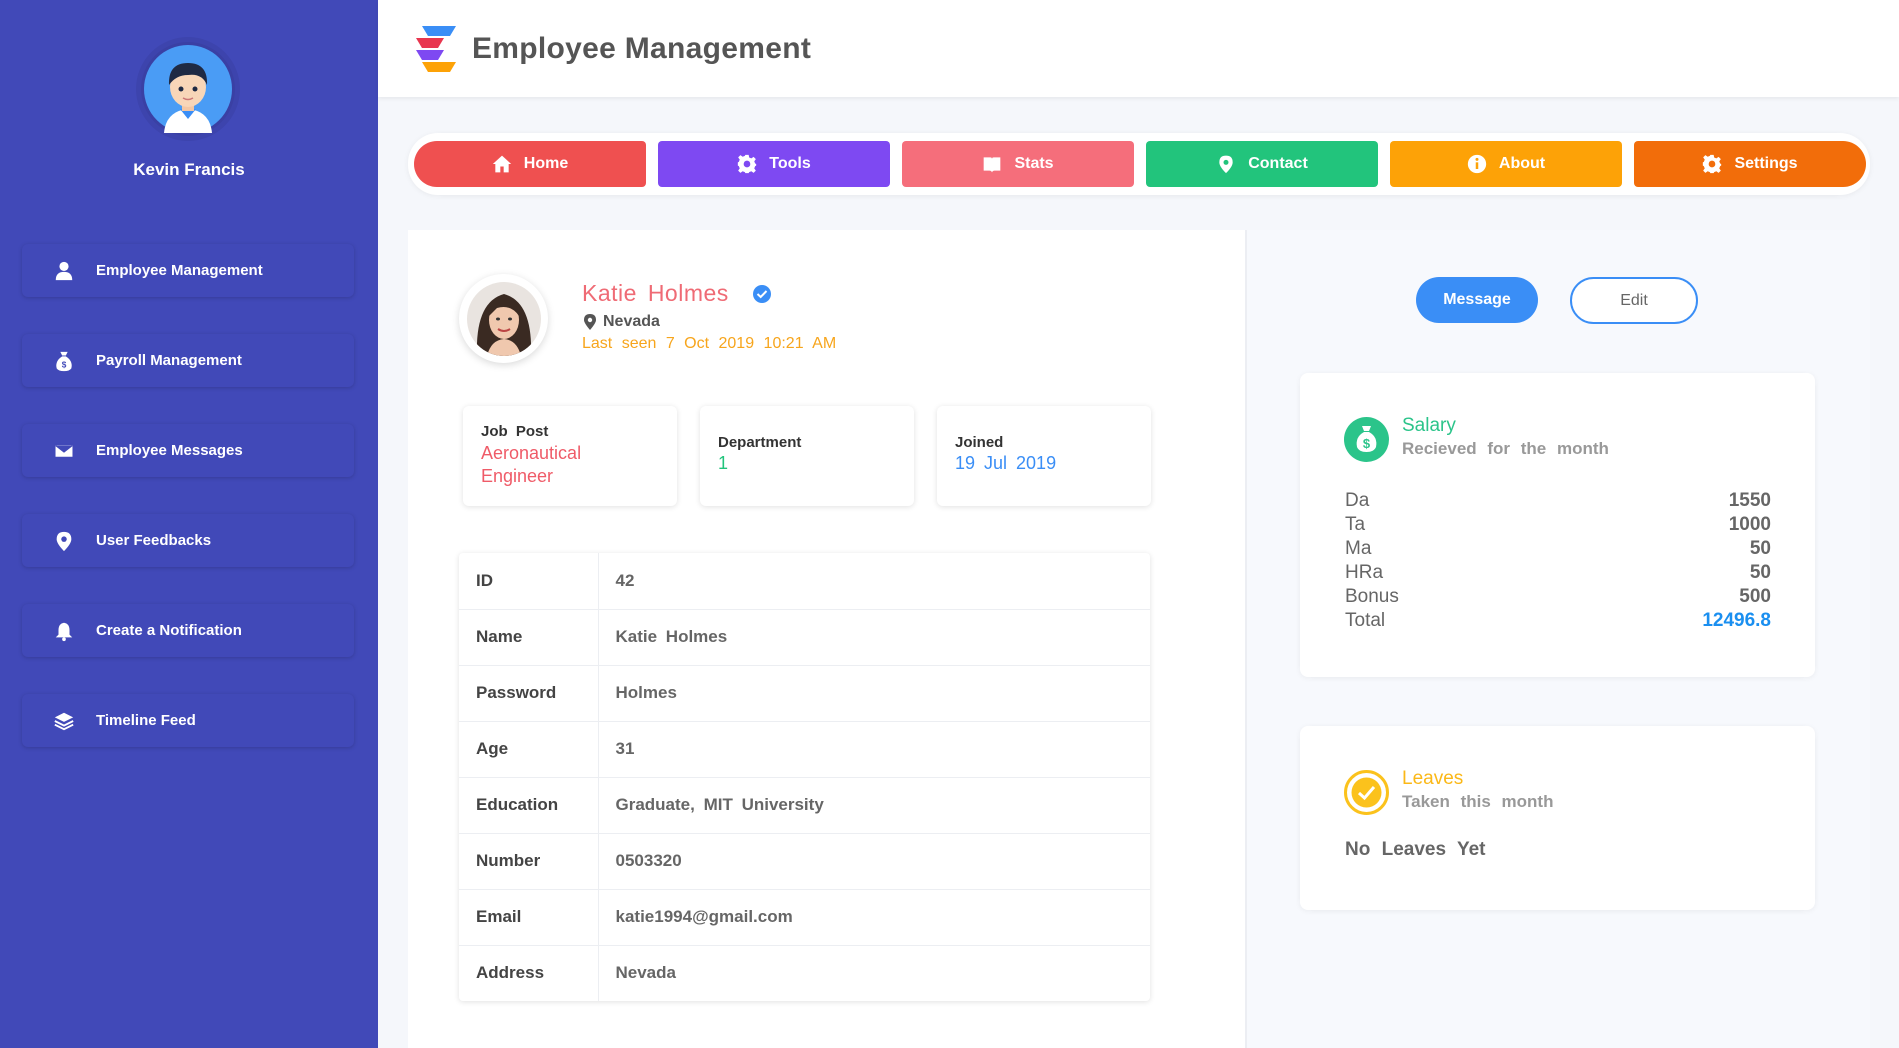 The width and height of the screenshot is (1899, 1048). I want to click on leaves-card: Leaves Taken this month No Leaves Yet, so click(1557, 818).